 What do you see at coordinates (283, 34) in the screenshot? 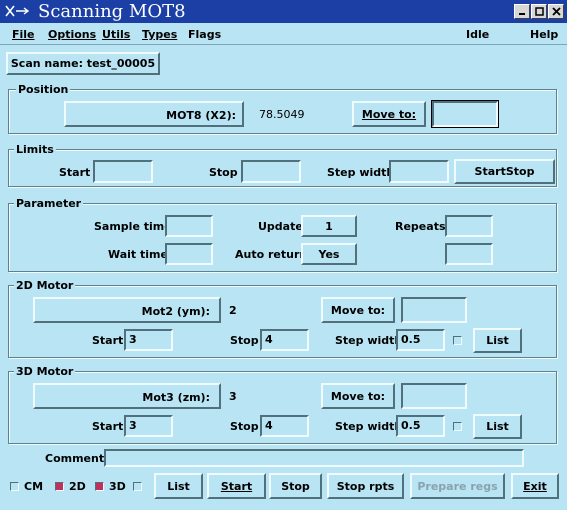
I see `menu-bar: File Options Utils Types Flags Idle Help` at bounding box center [283, 34].